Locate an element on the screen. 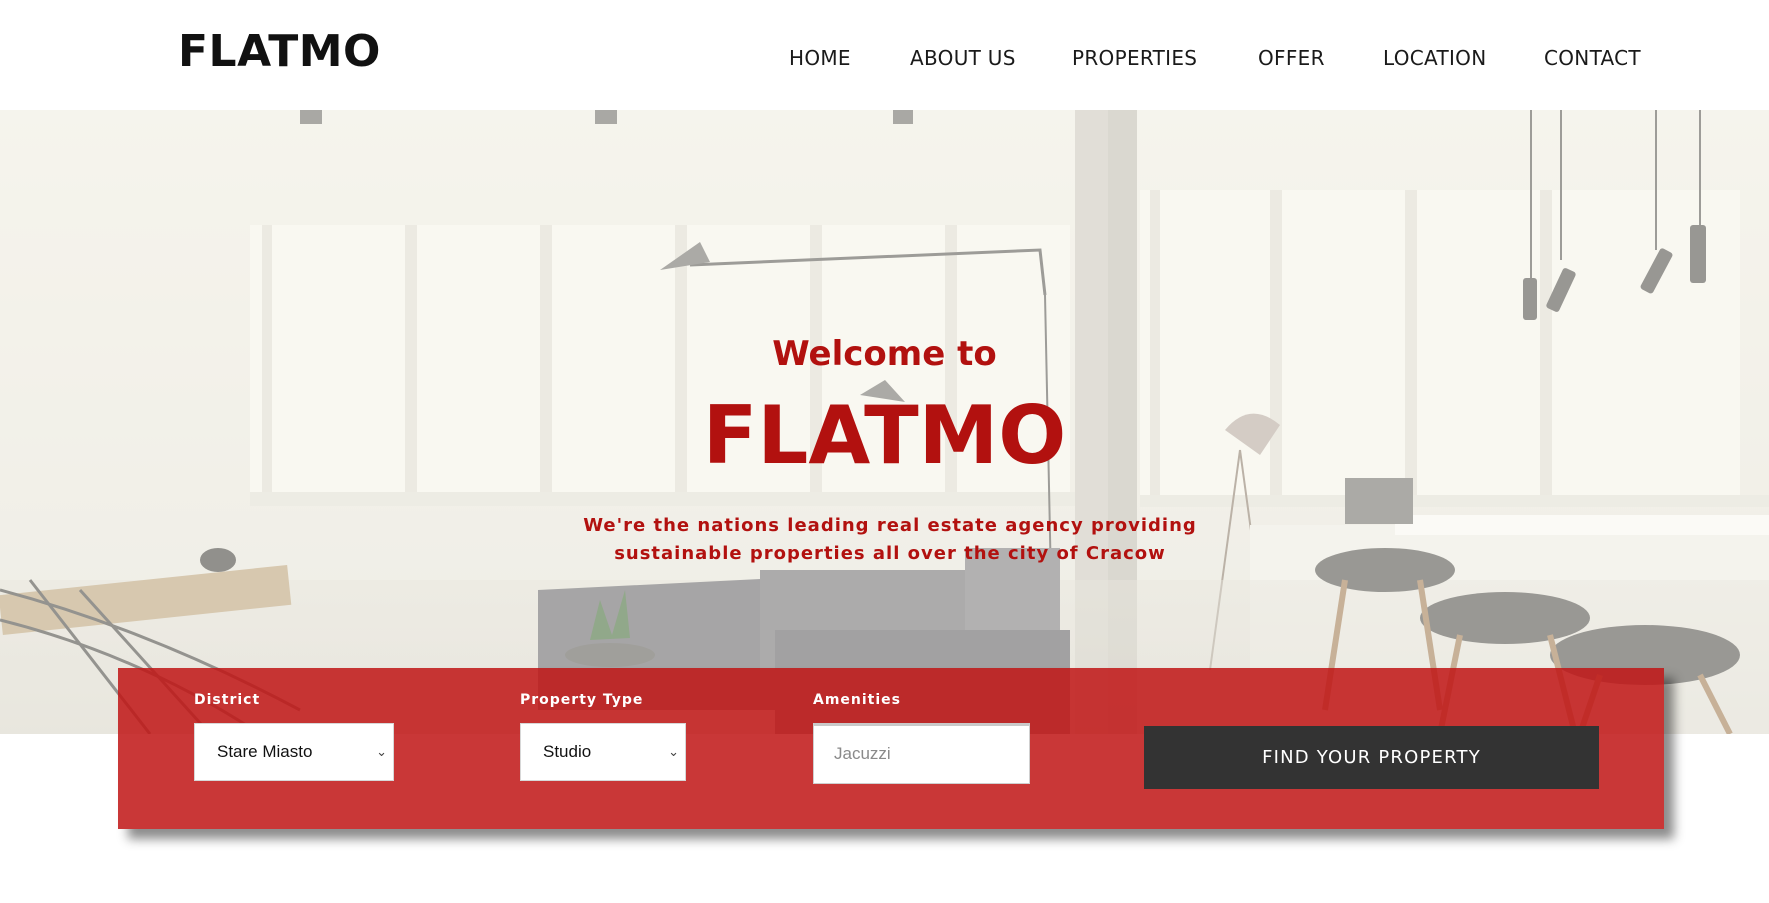 The height and width of the screenshot is (903, 1769). district-select: Stare Miasto ⌄ is located at coordinates (294, 752).